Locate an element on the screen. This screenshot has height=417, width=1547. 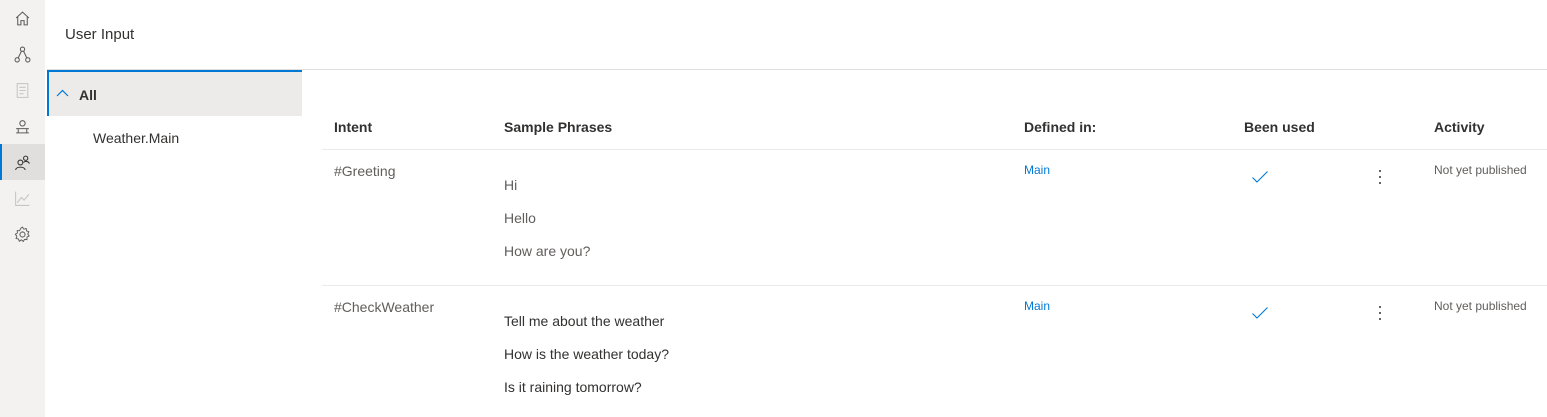
bot-responses-icon is located at coordinates (22, 90).